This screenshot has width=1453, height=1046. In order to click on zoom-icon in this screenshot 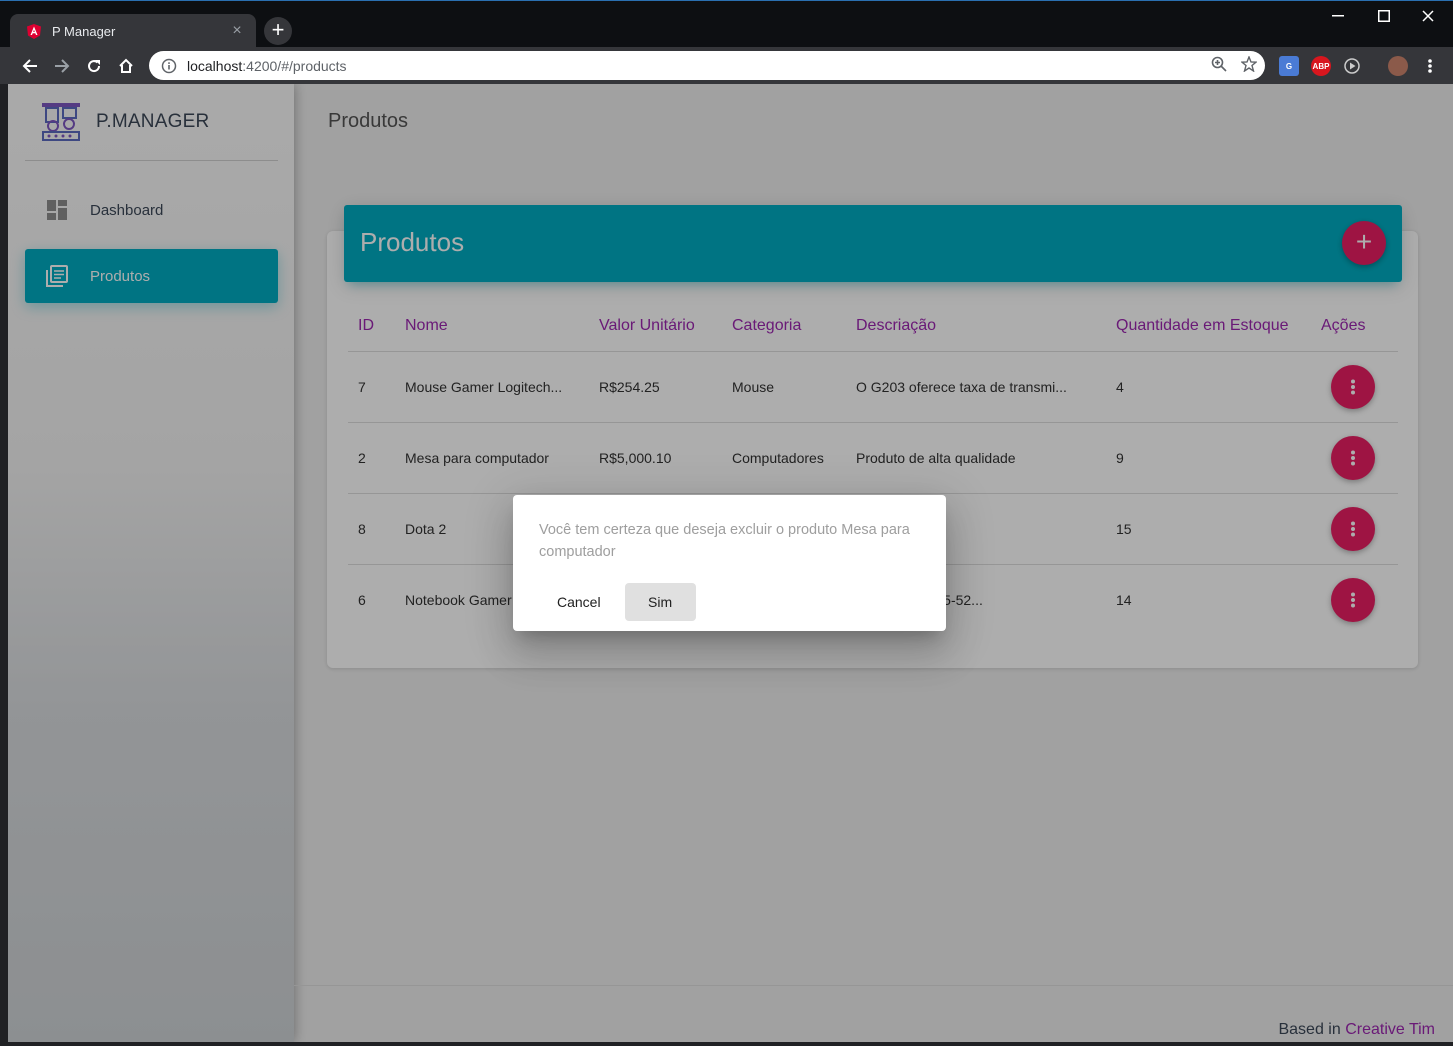, I will do `click(1219, 65)`.